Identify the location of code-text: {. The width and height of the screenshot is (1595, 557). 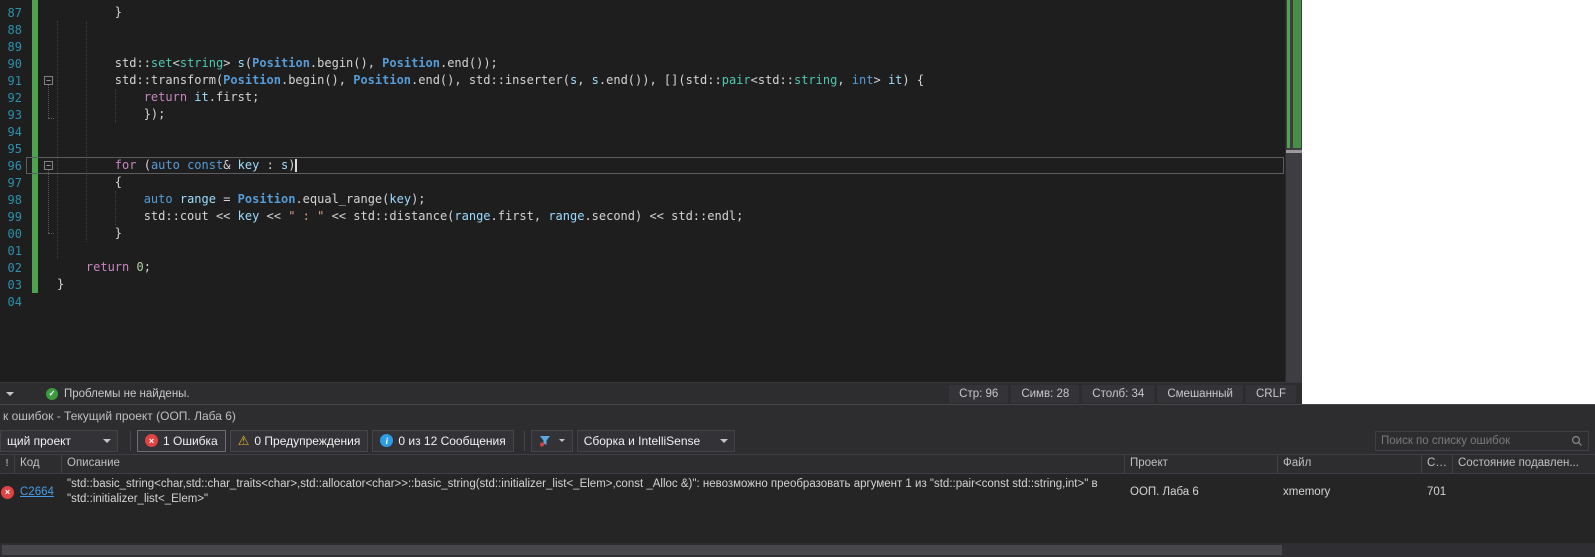
(118, 182).